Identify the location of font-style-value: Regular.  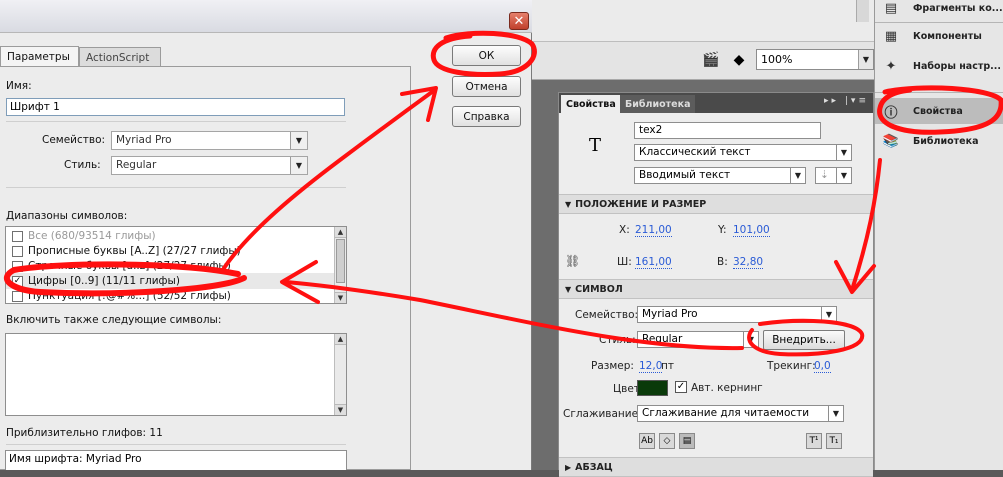
(662, 339).